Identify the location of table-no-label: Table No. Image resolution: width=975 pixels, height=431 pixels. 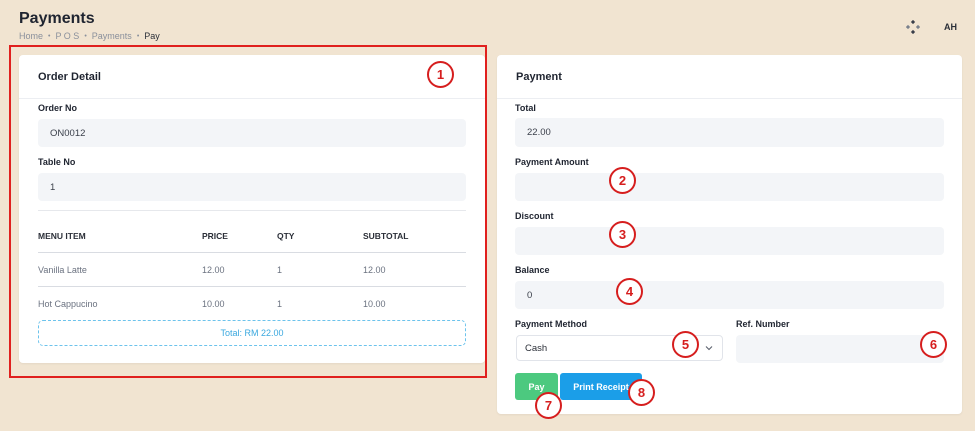
(57, 162).